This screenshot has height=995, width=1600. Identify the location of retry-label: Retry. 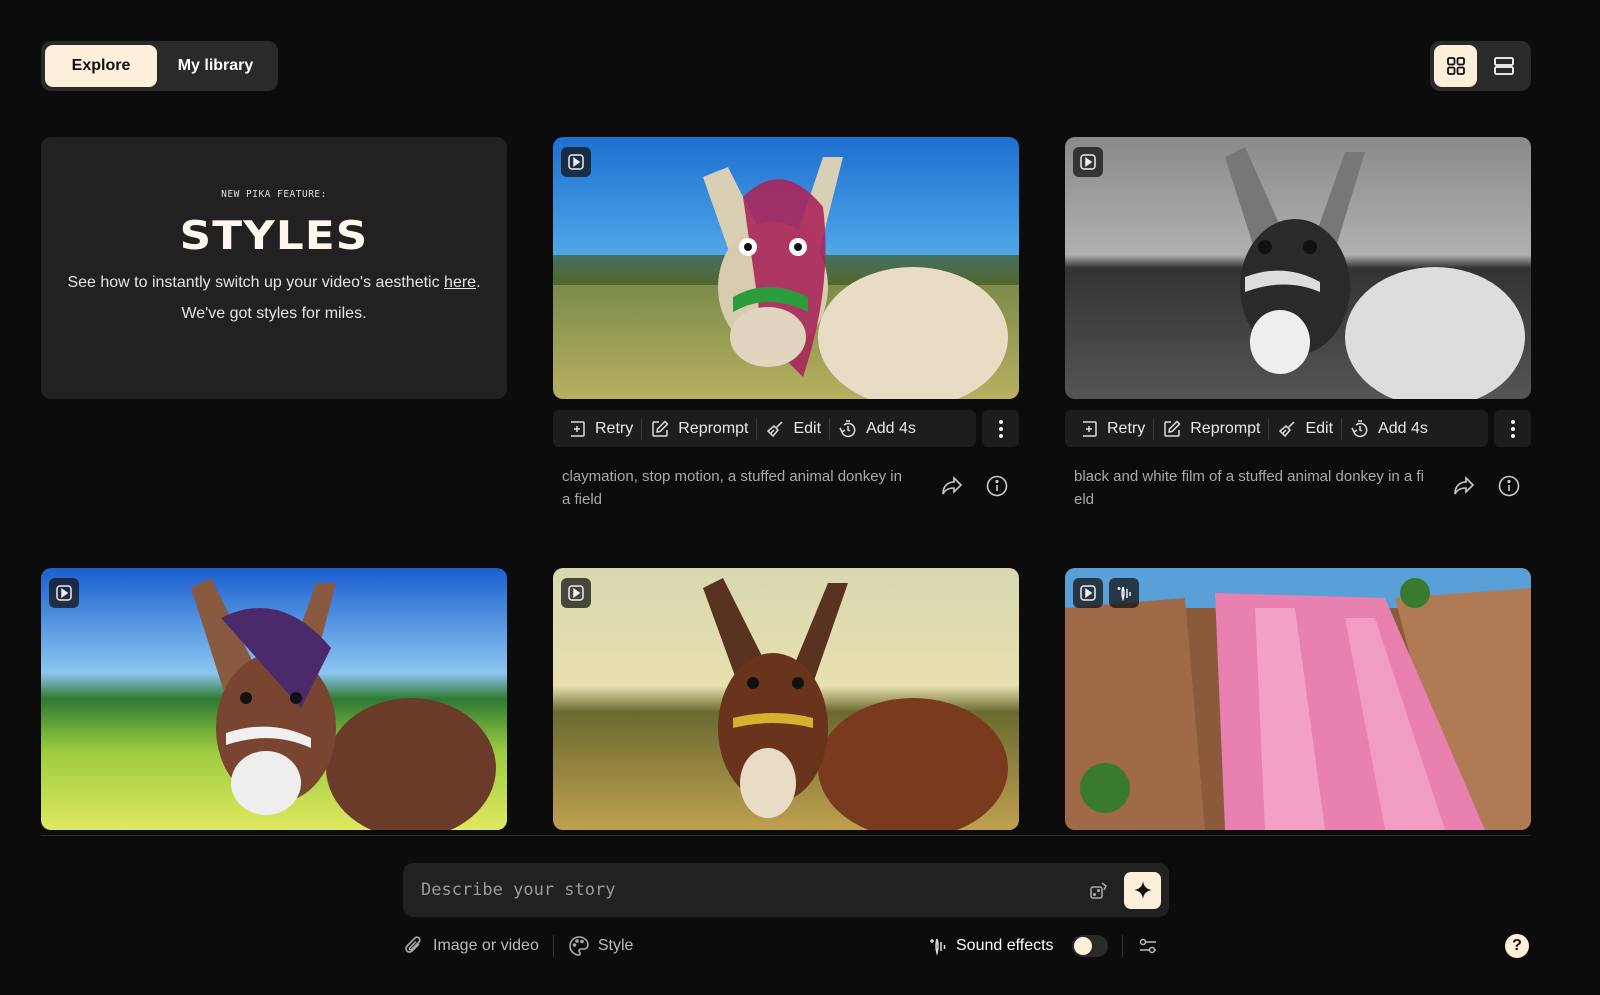
(1126, 428).